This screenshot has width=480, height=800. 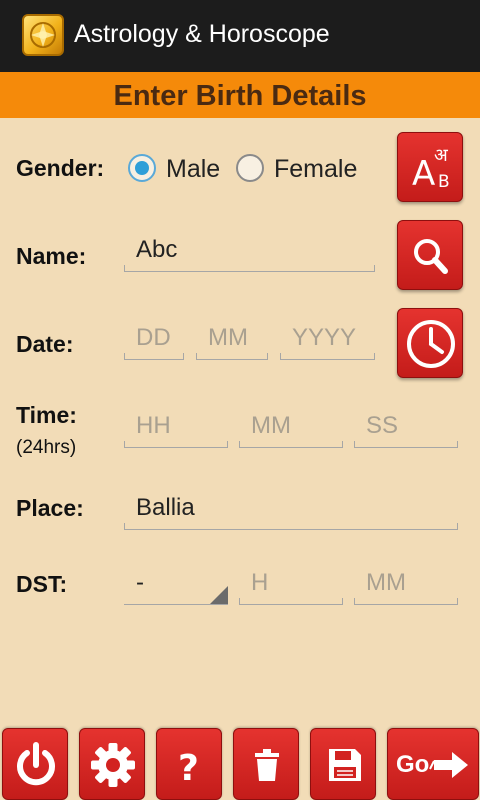 I want to click on search-icon, so click(x=431, y=256).